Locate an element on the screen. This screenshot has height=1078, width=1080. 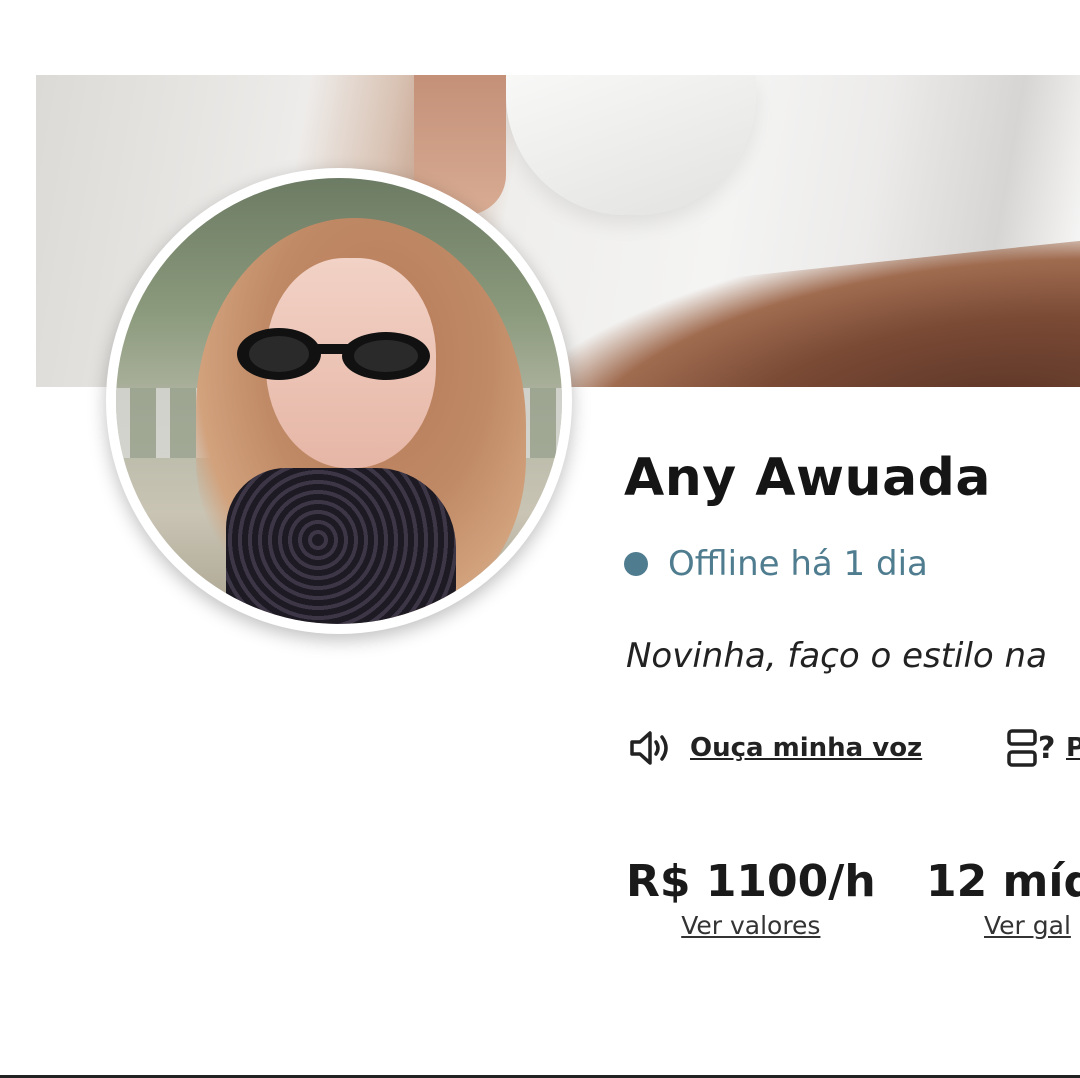
price-stat: R$ 1100/h Ver valores is located at coordinates (751, 898).